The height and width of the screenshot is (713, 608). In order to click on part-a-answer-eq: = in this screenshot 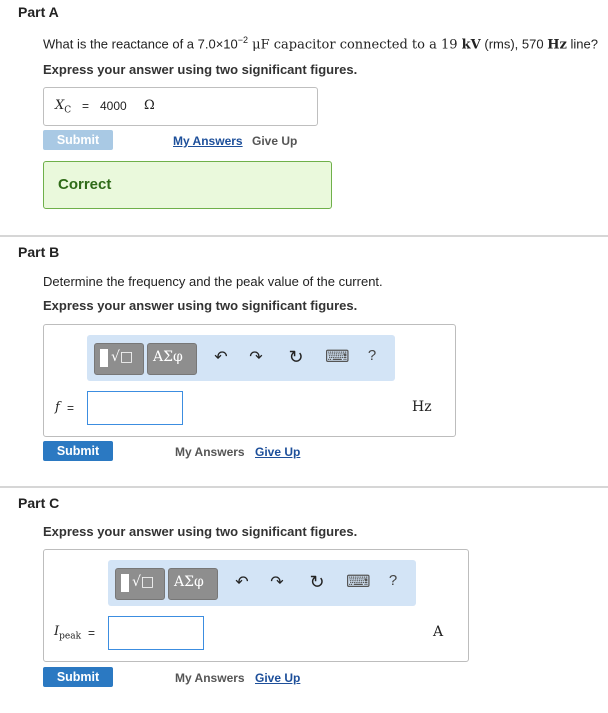, I will do `click(86, 106)`.